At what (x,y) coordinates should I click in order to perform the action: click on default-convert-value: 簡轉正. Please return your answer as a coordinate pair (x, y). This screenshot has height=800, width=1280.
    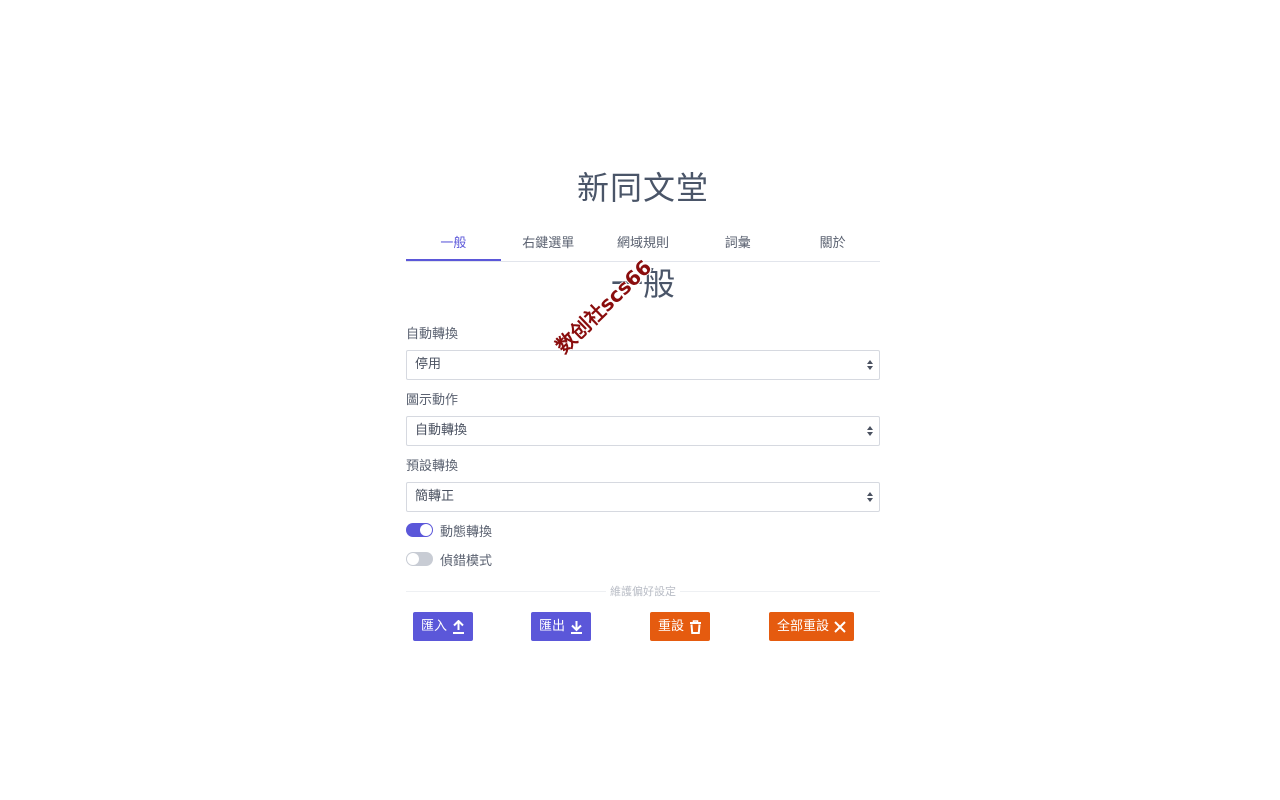
    Looking at the image, I should click on (435, 496).